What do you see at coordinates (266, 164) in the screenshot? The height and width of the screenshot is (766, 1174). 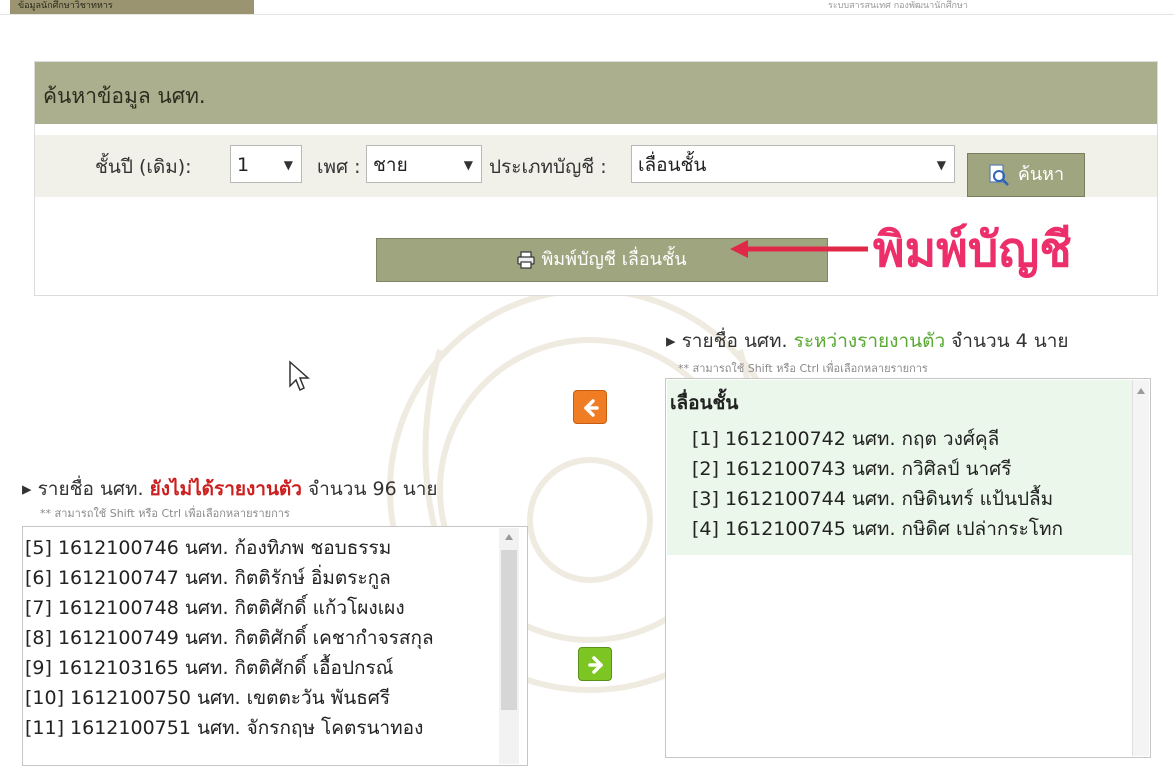 I see `year-select: 1 ▼` at bounding box center [266, 164].